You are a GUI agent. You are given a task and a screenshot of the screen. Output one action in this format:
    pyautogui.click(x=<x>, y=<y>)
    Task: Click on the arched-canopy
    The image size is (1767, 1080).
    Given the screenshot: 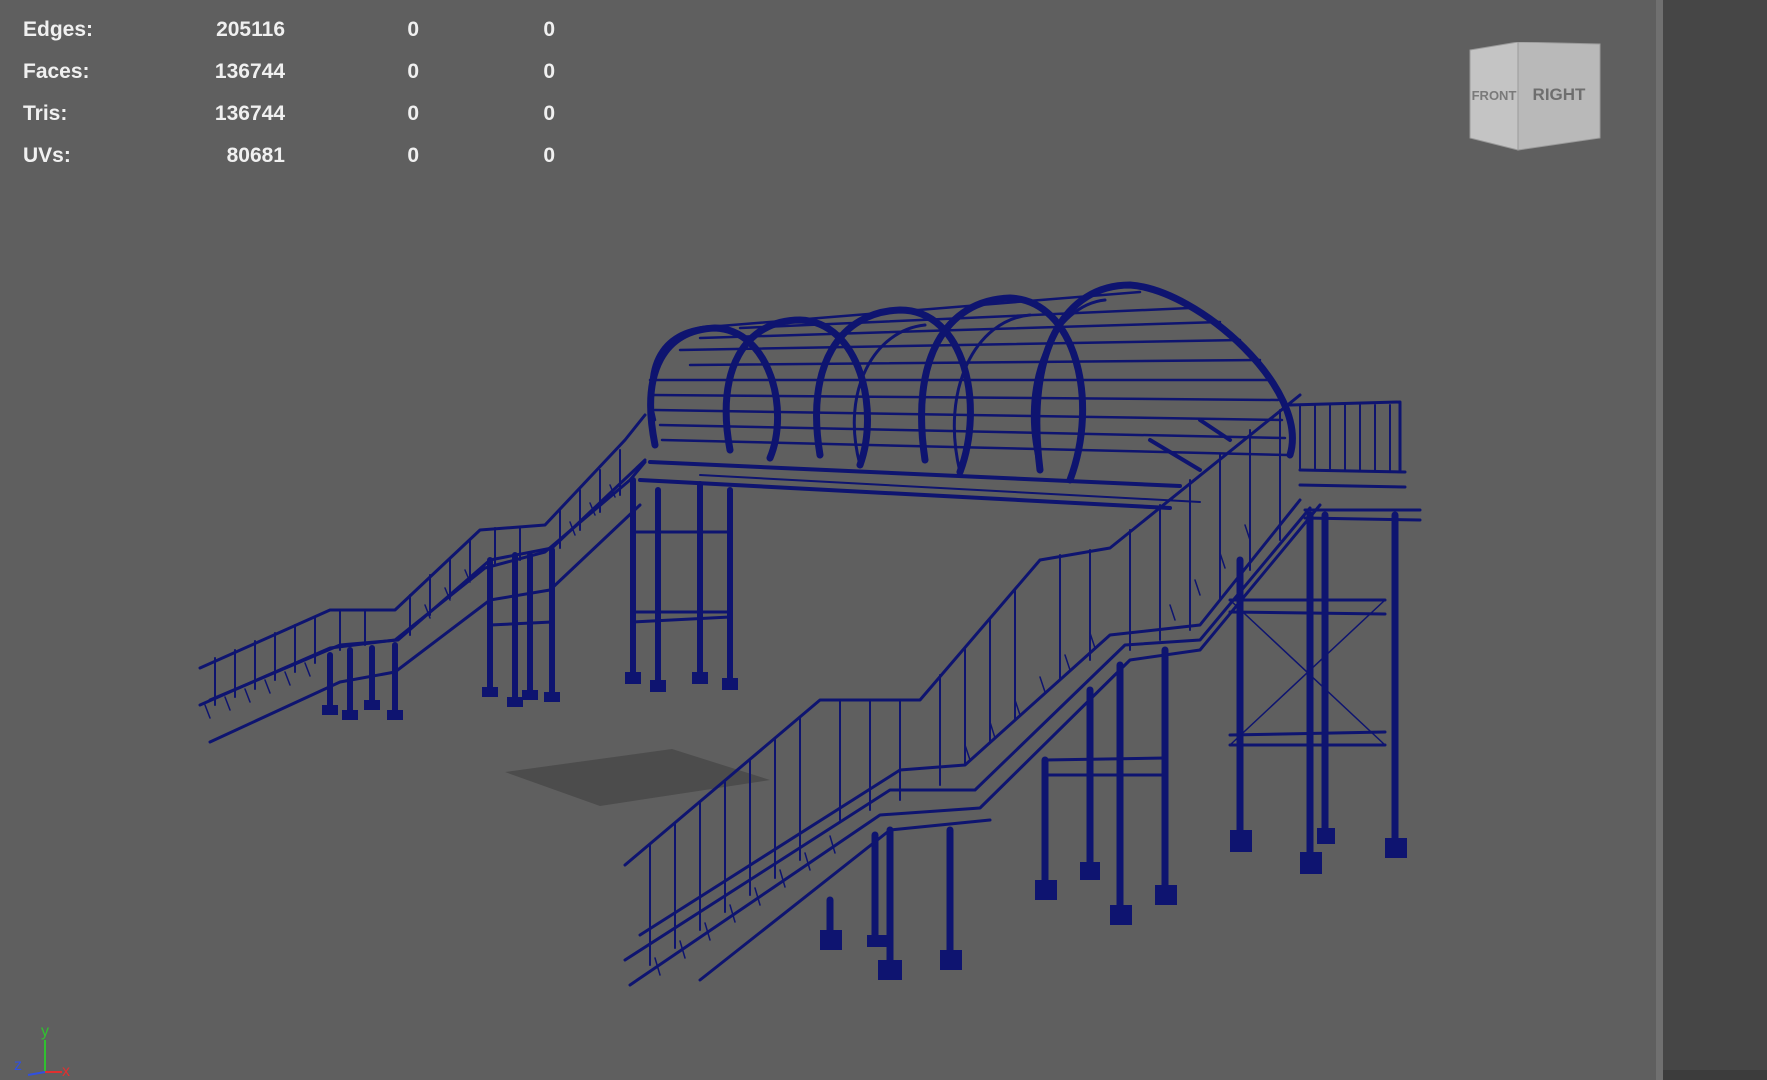 What is the action you would take?
    pyautogui.click(x=971, y=382)
    